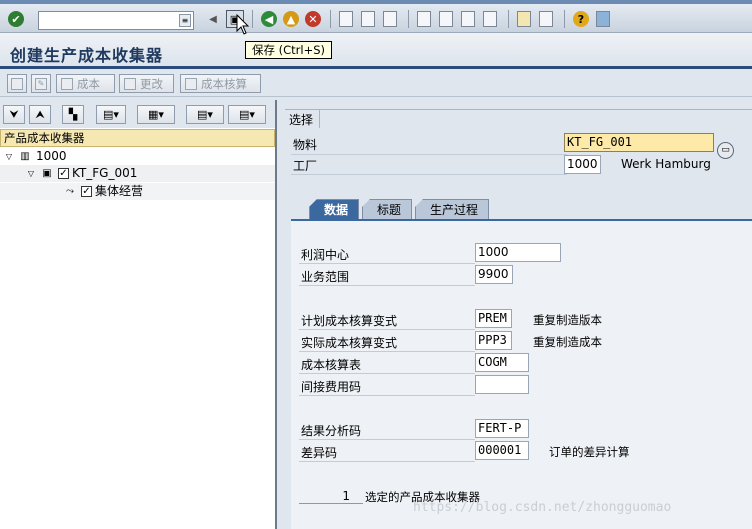  Describe the element at coordinates (87, 55) in the screenshot. I see `page-title: 创建生产成本收集器` at that location.